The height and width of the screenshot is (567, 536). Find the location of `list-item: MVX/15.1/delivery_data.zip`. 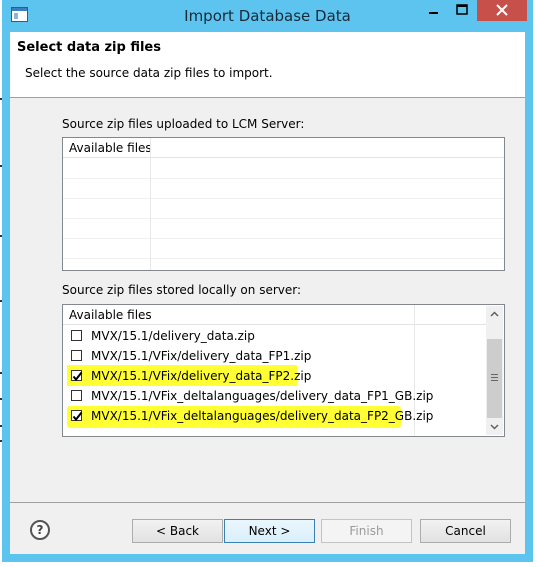

list-item: MVX/15.1/delivery_data.zip is located at coordinates (275, 336).